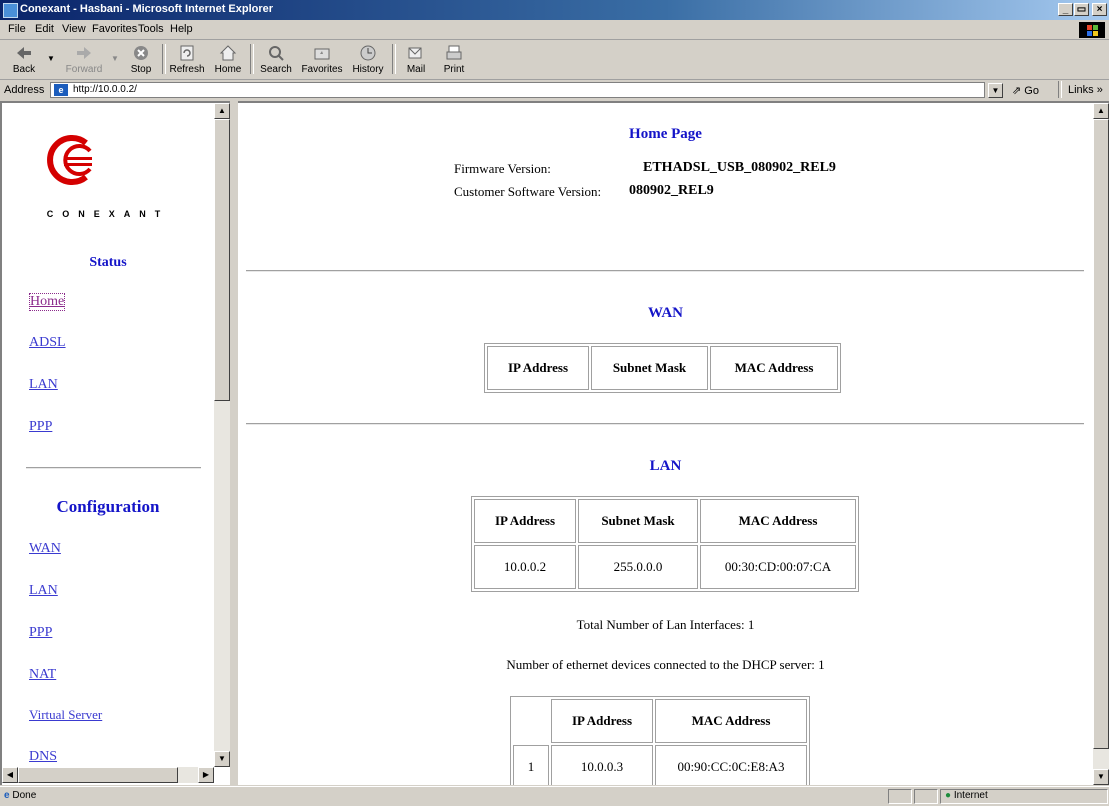  I want to click on address-dropdown-icon: ▼, so click(995, 90).